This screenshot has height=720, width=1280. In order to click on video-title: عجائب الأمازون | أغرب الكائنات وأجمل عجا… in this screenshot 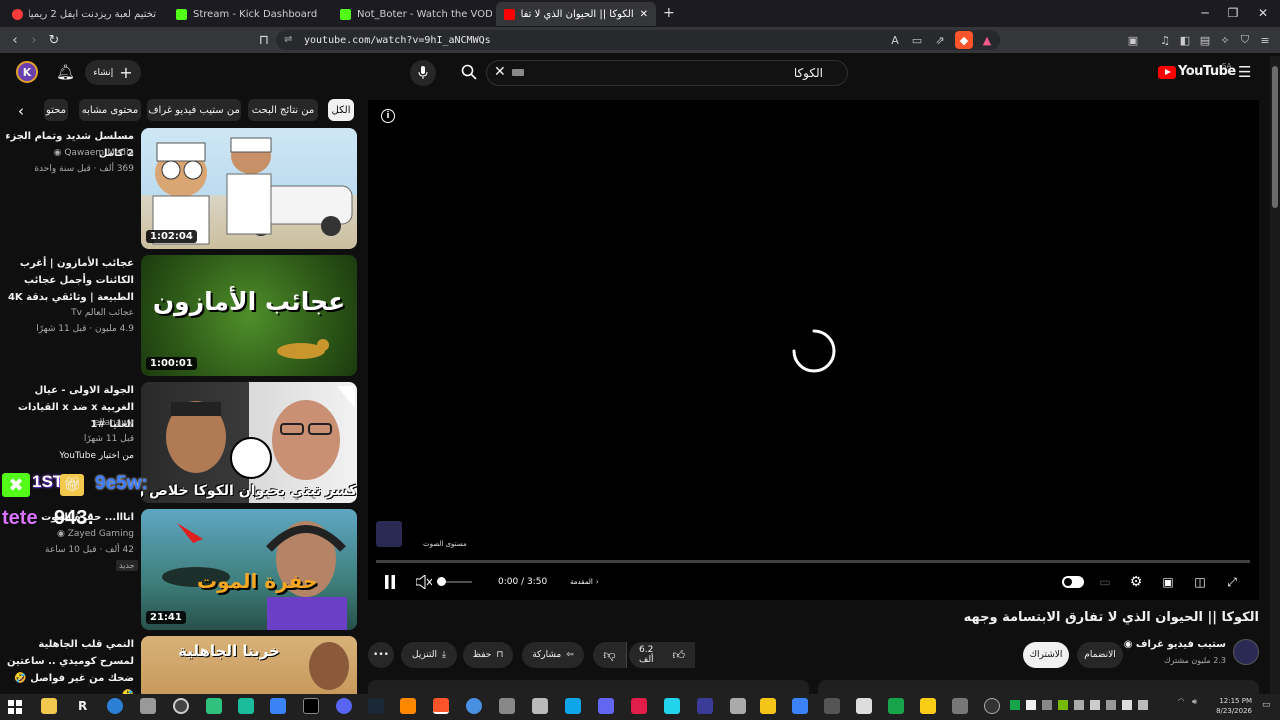, I will do `click(69, 280)`.